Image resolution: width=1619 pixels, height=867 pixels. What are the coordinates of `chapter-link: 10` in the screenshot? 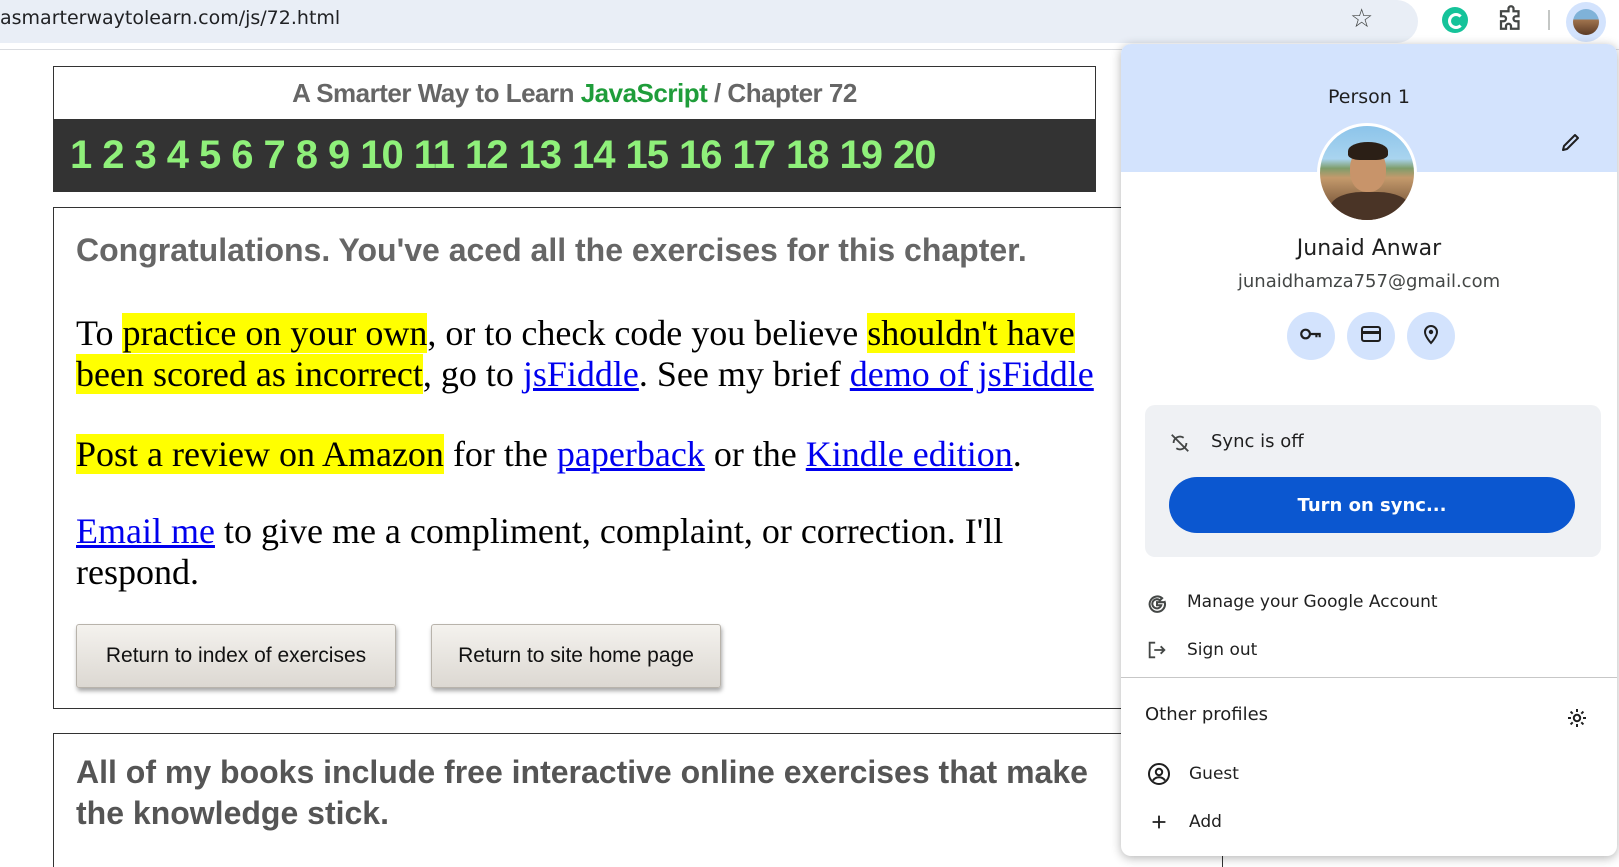 It's located at (381, 155).